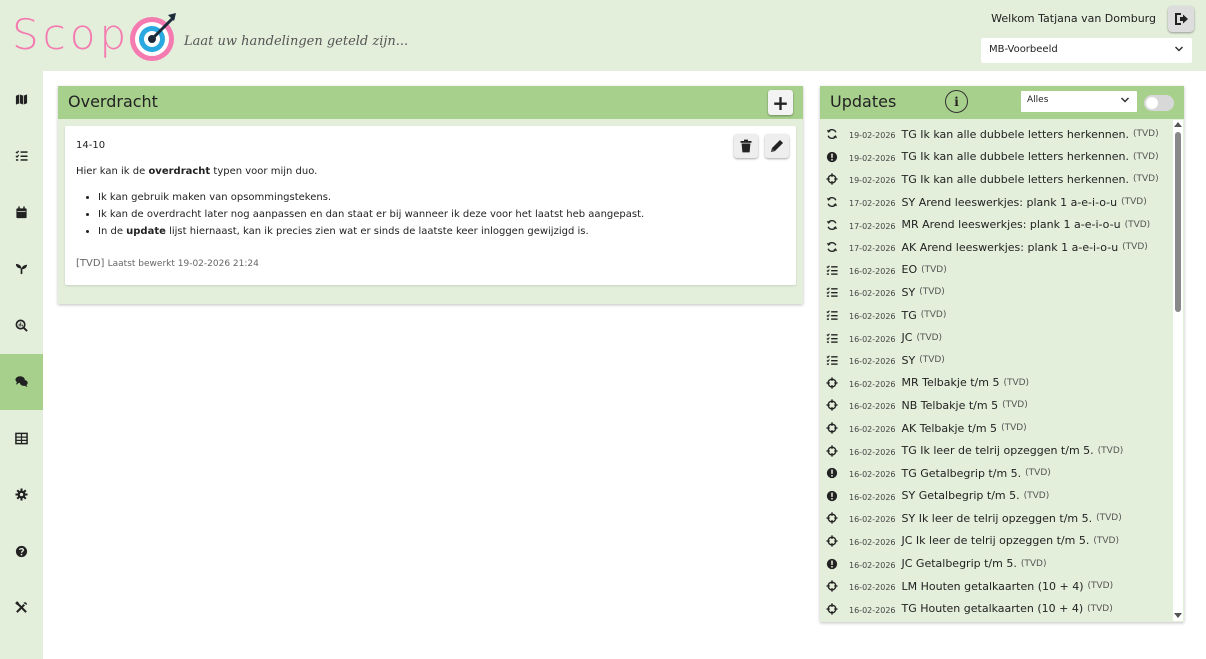 The height and width of the screenshot is (659, 1206). I want to click on update-row: 16-02-2026 JC (TVD), so click(996, 337).